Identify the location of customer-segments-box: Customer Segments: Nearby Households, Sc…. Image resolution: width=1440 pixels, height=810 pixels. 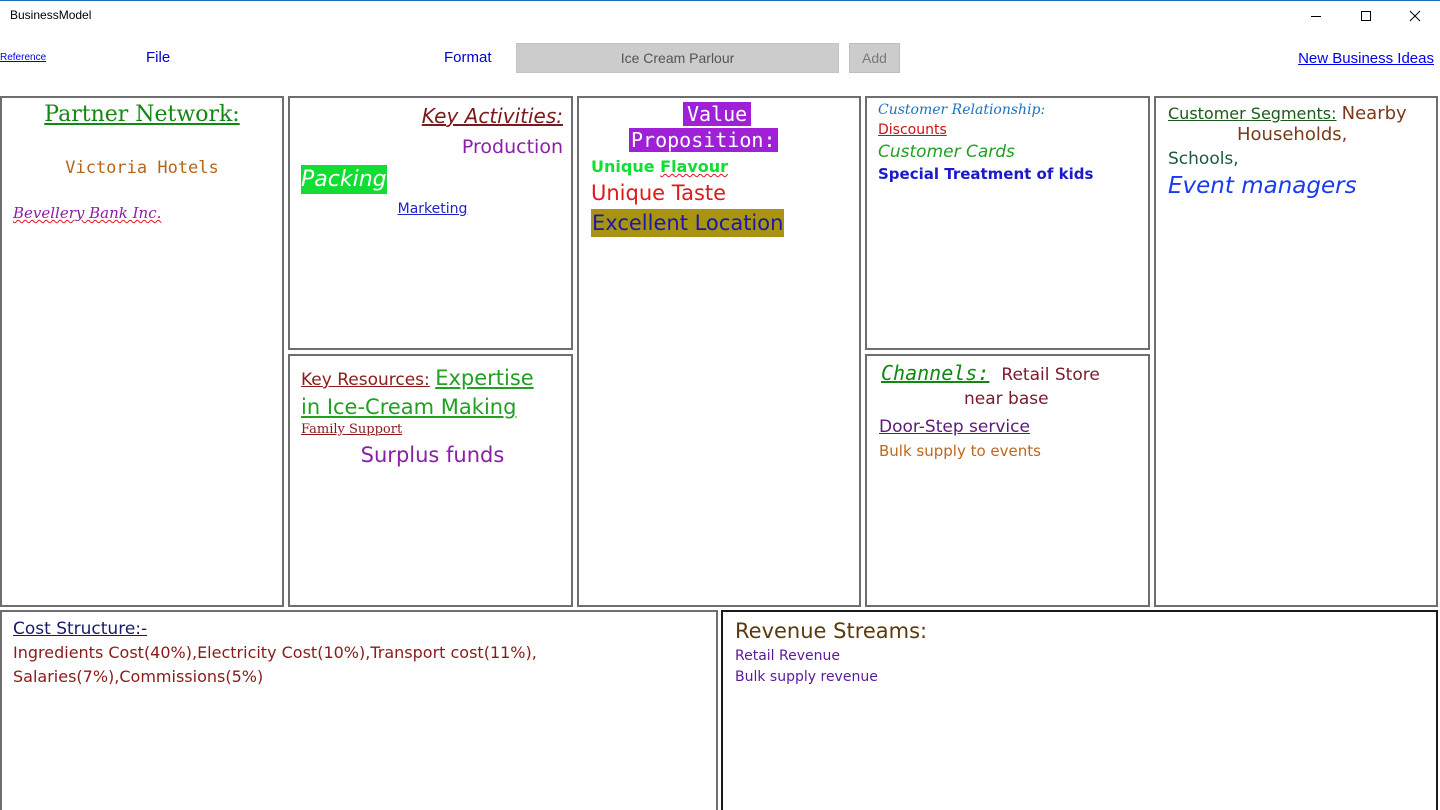
(1296, 351).